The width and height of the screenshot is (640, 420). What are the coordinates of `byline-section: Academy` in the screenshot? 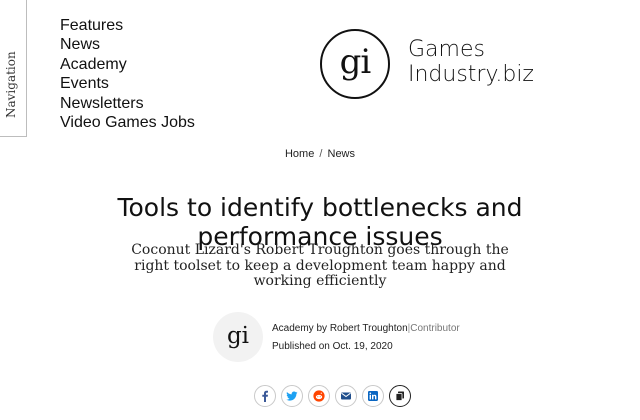 It's located at (293, 328).